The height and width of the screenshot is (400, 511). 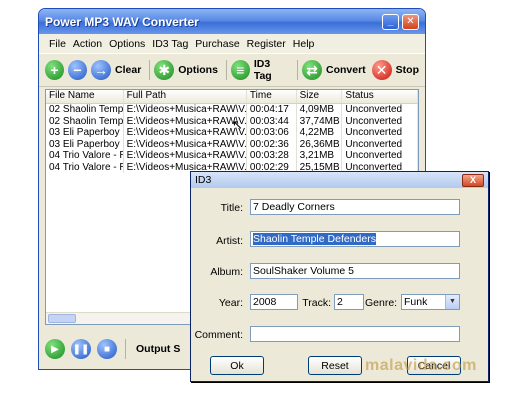 I want to click on year-label: Year:, so click(x=230, y=303).